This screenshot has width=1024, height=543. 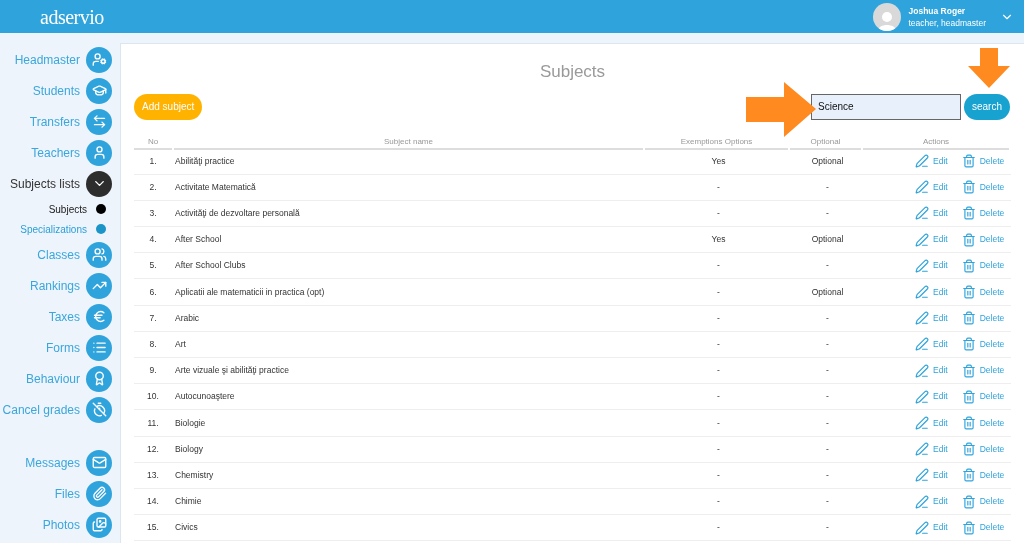 I want to click on avatar-icon, so click(x=886, y=16).